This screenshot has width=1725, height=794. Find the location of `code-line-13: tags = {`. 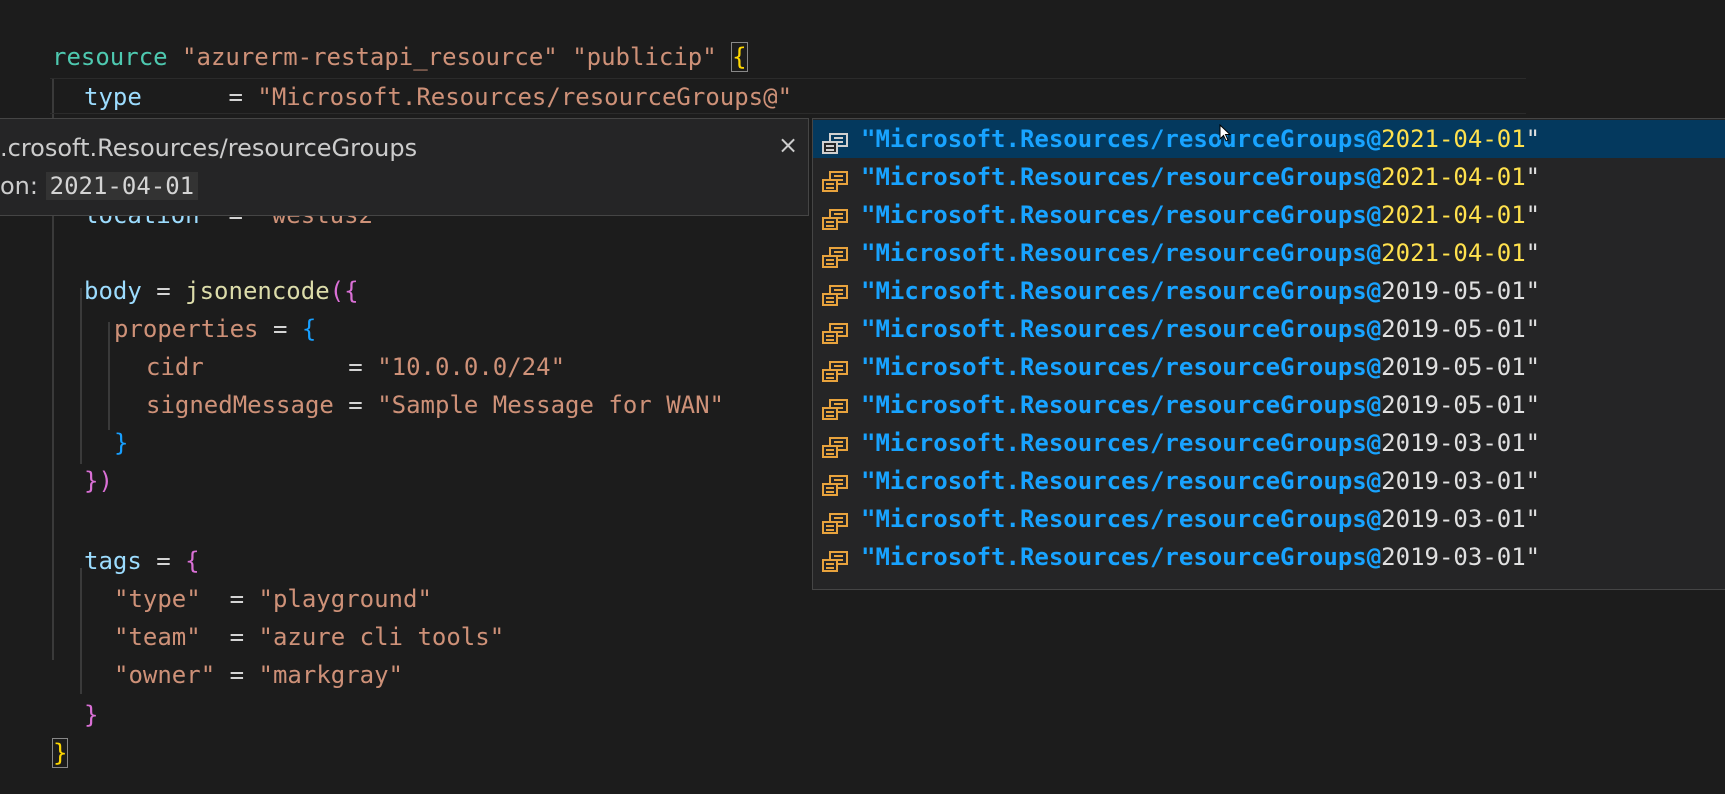

code-line-13: tags = { is located at coordinates (142, 561).